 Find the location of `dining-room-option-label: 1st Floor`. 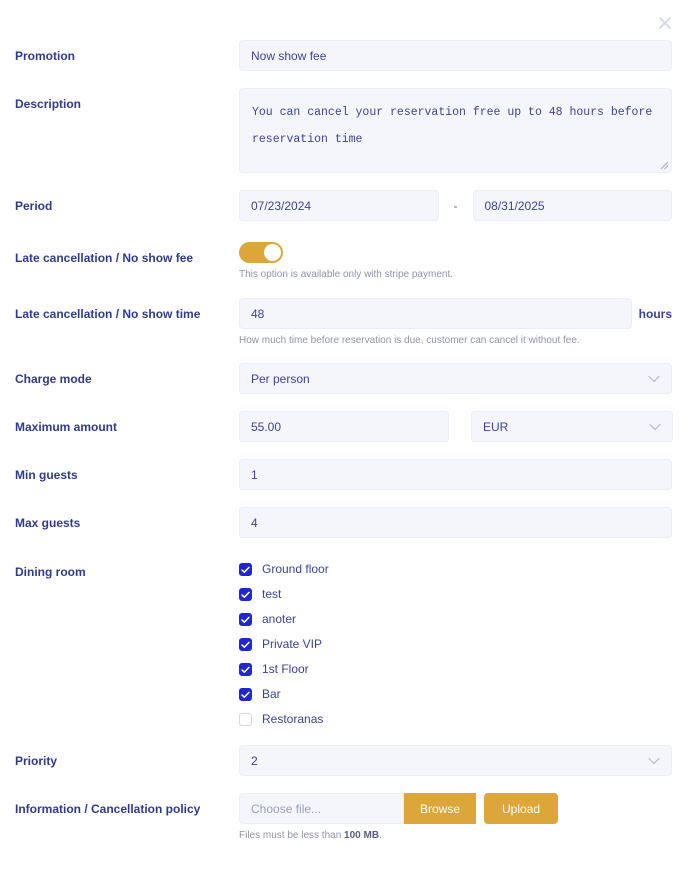

dining-room-option-label: 1st Floor is located at coordinates (285, 669).